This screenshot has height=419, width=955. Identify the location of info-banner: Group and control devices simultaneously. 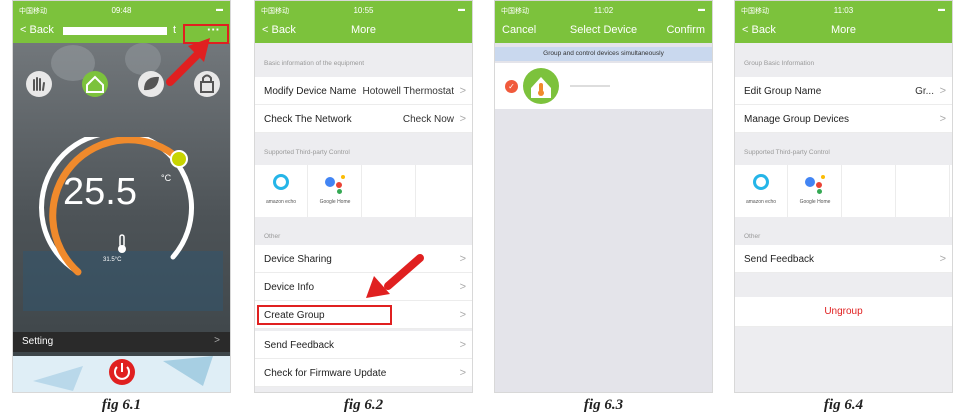
(603, 54).